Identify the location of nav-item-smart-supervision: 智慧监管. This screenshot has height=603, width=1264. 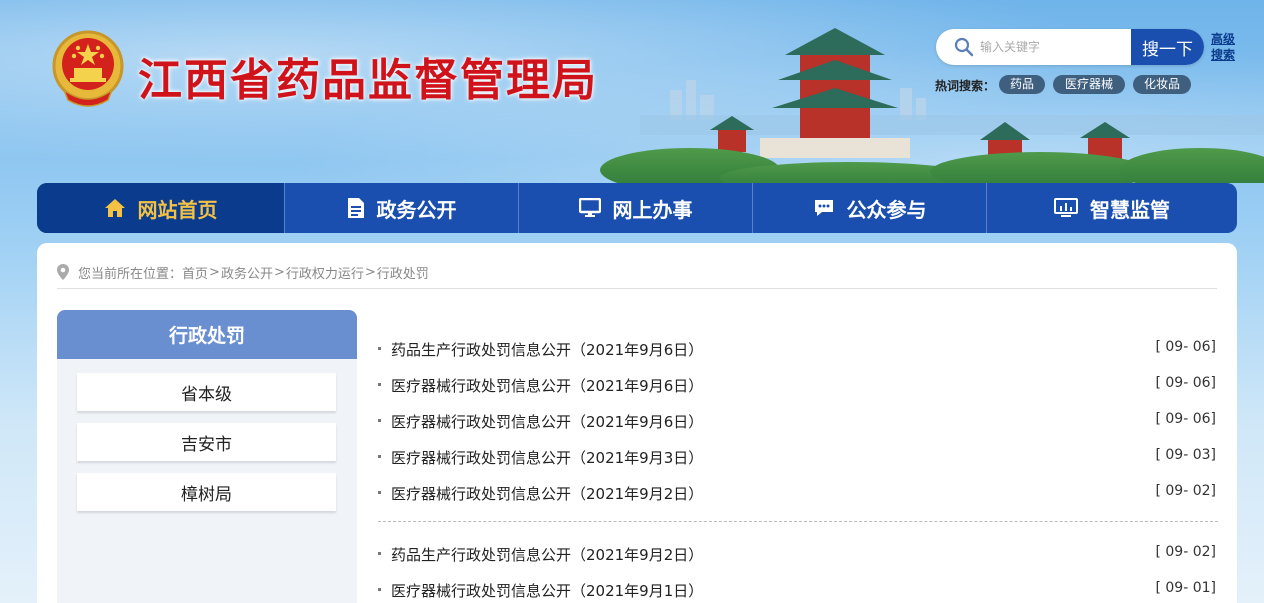
(1112, 208).